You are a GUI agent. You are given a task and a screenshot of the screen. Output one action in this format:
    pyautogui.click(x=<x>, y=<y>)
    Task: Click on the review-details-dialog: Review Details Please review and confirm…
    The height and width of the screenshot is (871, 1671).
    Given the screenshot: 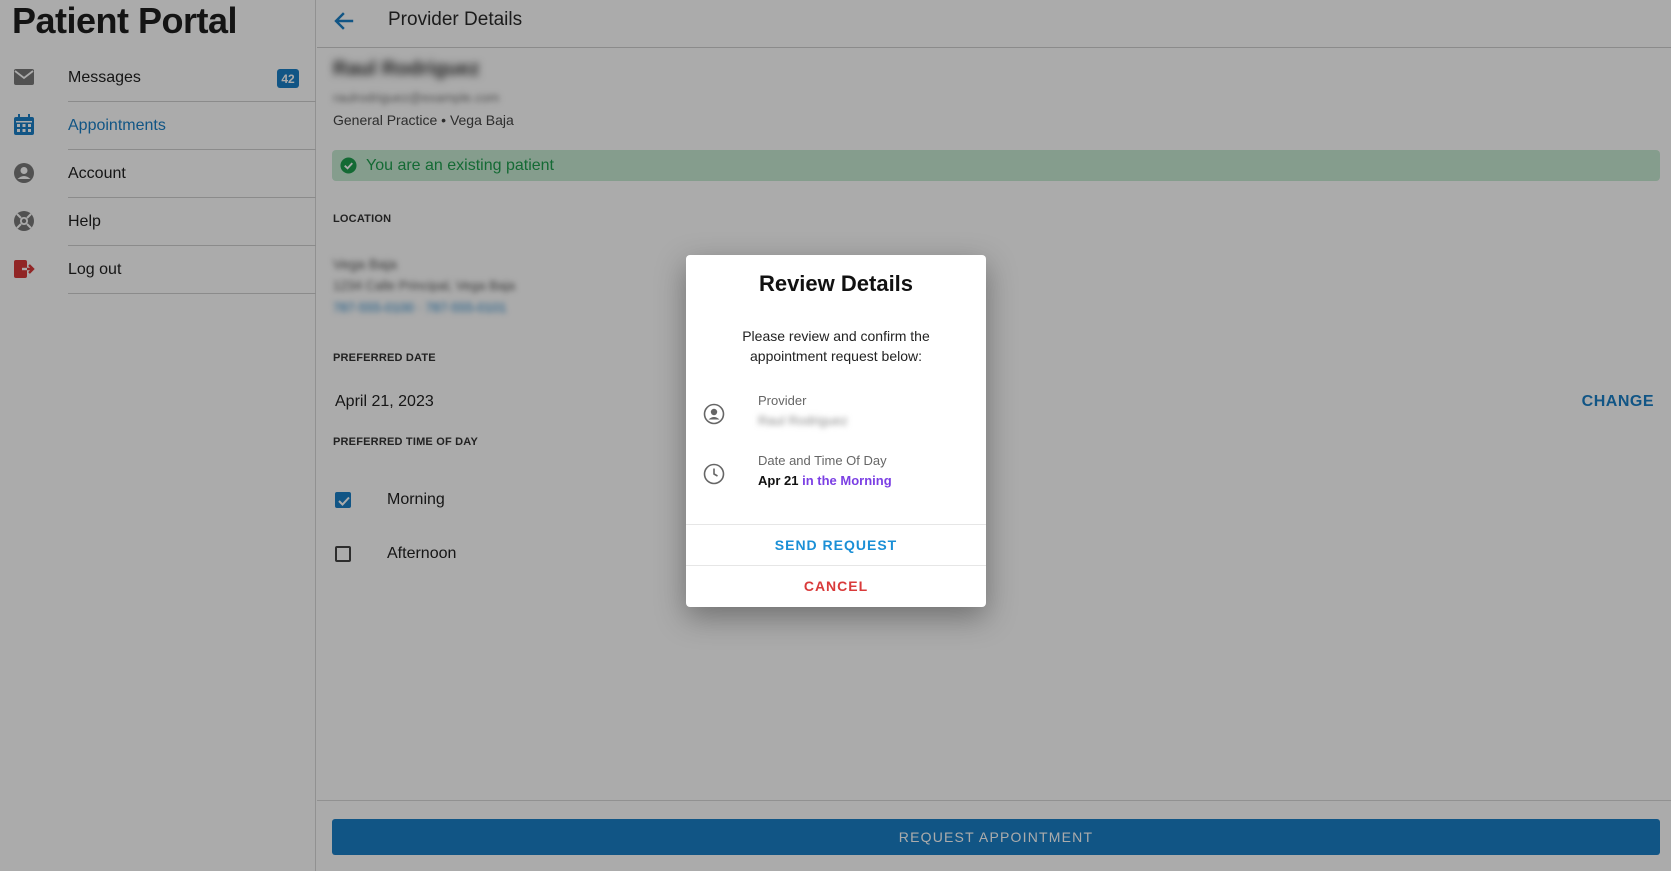 What is the action you would take?
    pyautogui.click(x=836, y=431)
    